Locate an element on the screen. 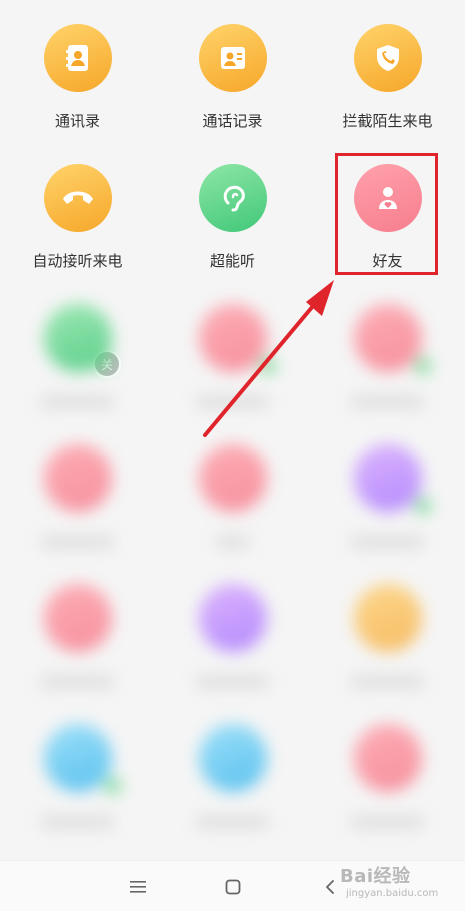 The height and width of the screenshot is (911, 465). watermark-subtext: jingyan.baidu.com is located at coordinates (392, 893).